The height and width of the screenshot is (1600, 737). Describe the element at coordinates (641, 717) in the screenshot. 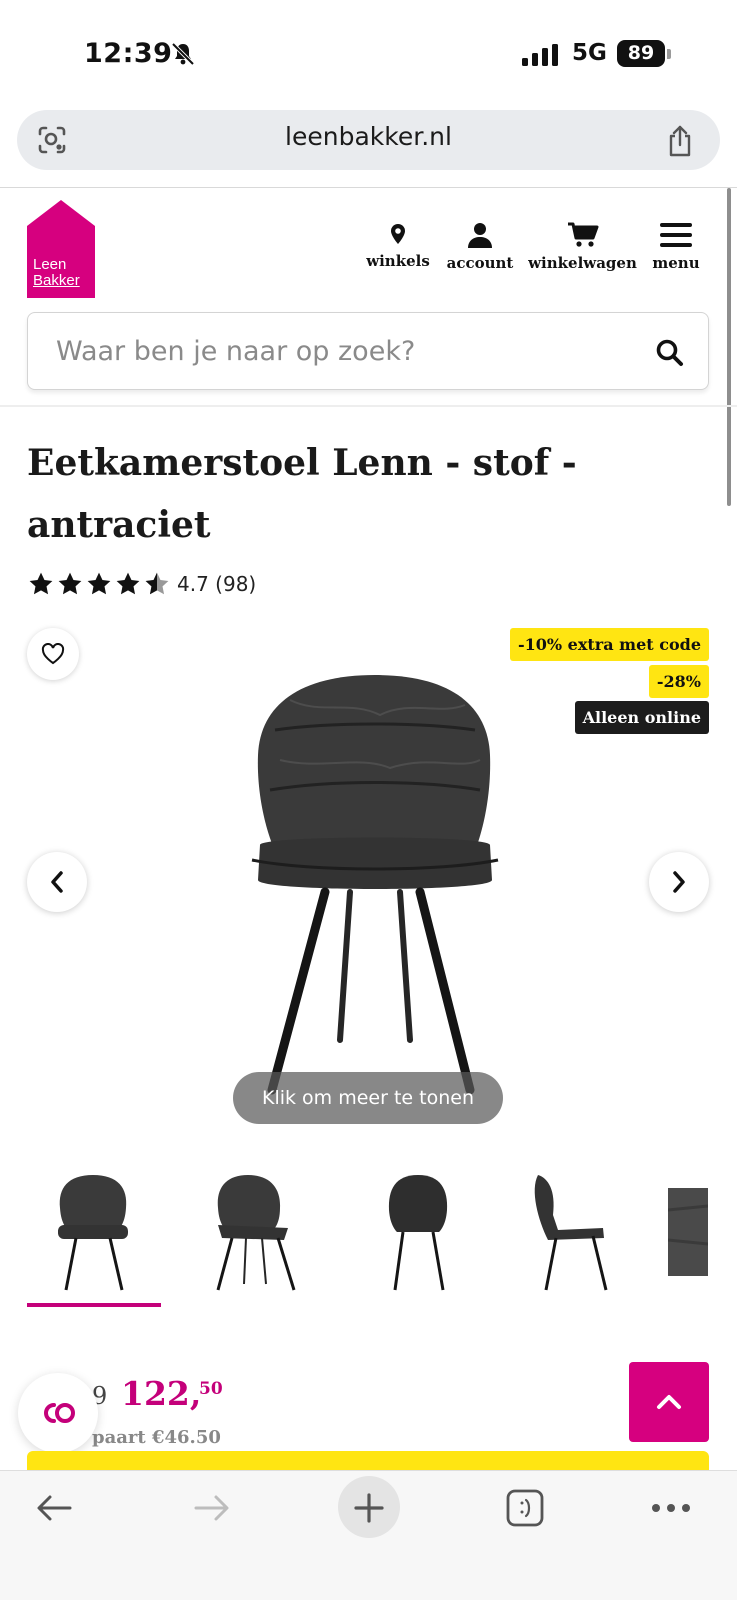

I see `badge-online-only: Alleen online` at that location.